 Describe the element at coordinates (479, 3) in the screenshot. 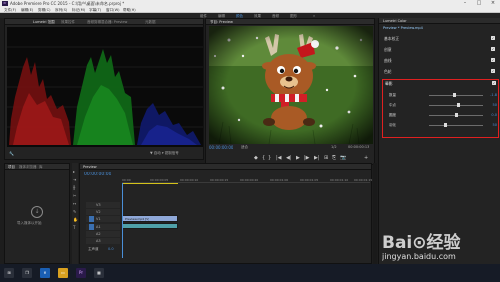

I see `maximize-icon: □` at that location.